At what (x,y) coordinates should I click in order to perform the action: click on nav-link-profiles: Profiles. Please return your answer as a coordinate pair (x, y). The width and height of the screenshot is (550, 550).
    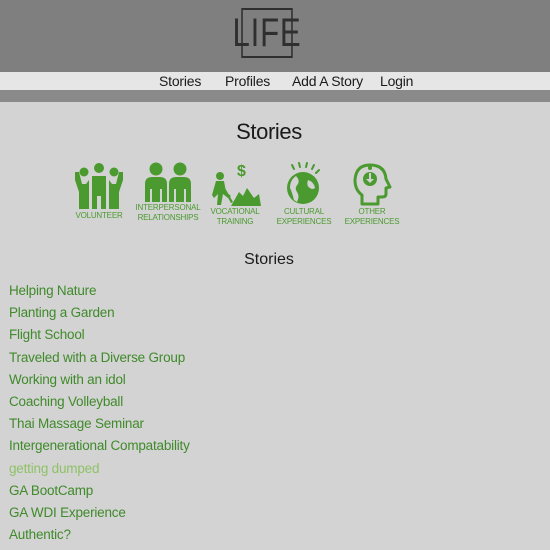
    Looking at the image, I should click on (247, 81).